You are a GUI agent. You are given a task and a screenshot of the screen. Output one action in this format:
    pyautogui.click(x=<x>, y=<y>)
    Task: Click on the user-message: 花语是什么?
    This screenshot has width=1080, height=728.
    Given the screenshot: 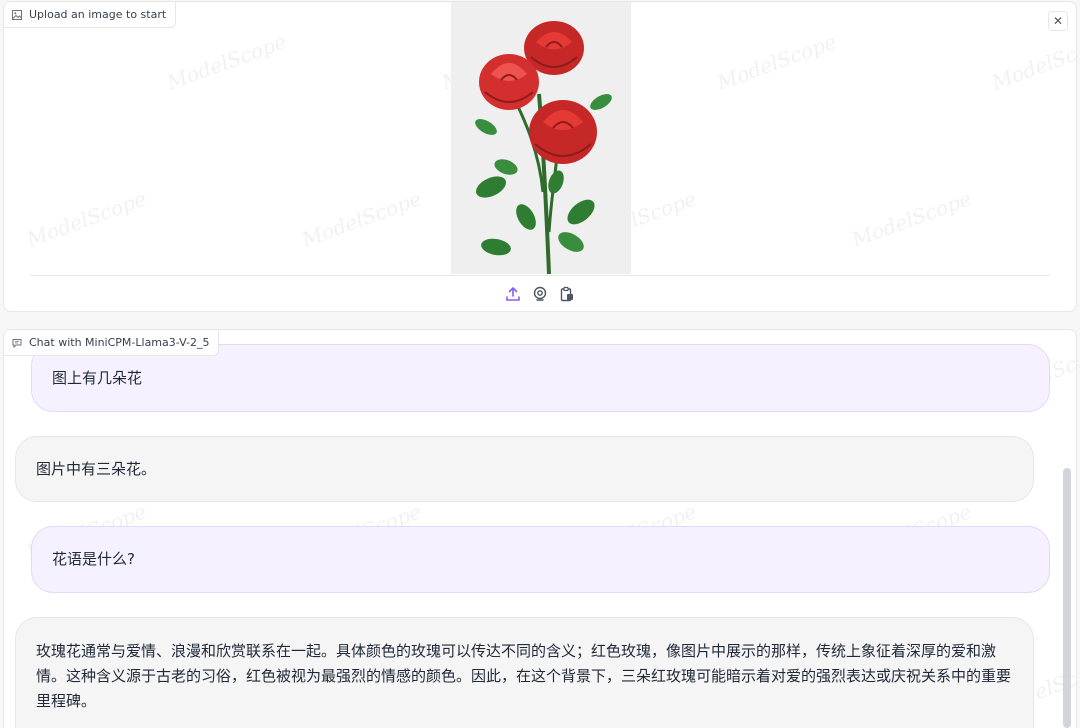 What is the action you would take?
    pyautogui.click(x=540, y=559)
    